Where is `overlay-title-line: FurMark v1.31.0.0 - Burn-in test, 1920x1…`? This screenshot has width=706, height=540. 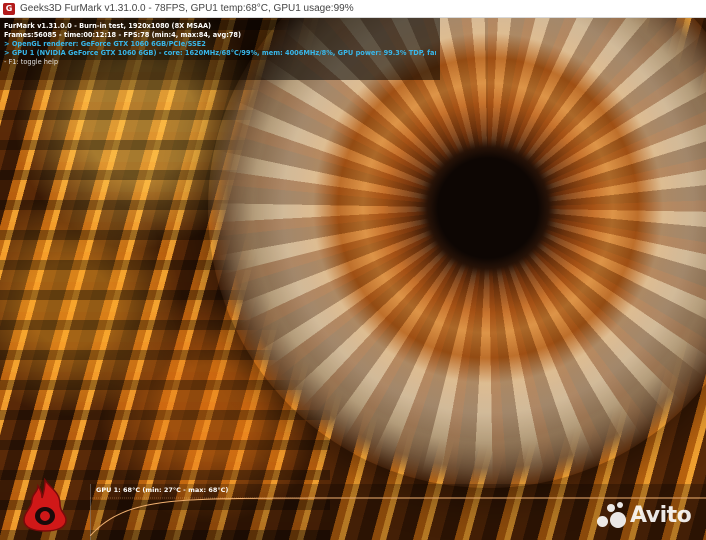
overlay-title-line: FurMark v1.31.0.0 - Burn-in test, 1920x1… is located at coordinates (108, 26).